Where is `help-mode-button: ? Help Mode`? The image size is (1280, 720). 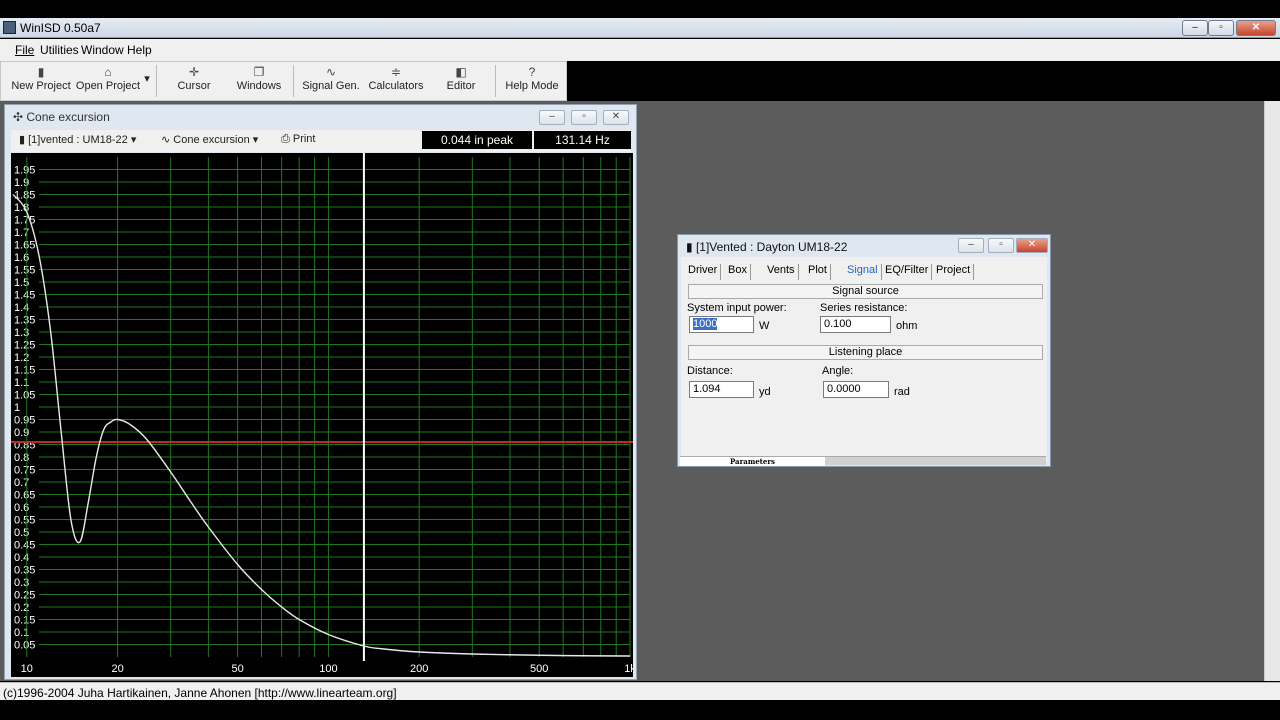
help-mode-button: ? Help Mode is located at coordinates (532, 81).